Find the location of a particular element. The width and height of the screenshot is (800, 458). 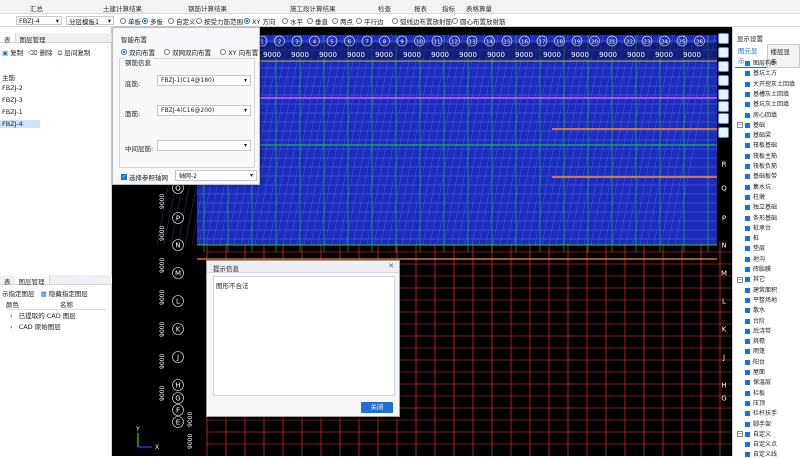

display-item: 基坑土方 is located at coordinates (761, 72).